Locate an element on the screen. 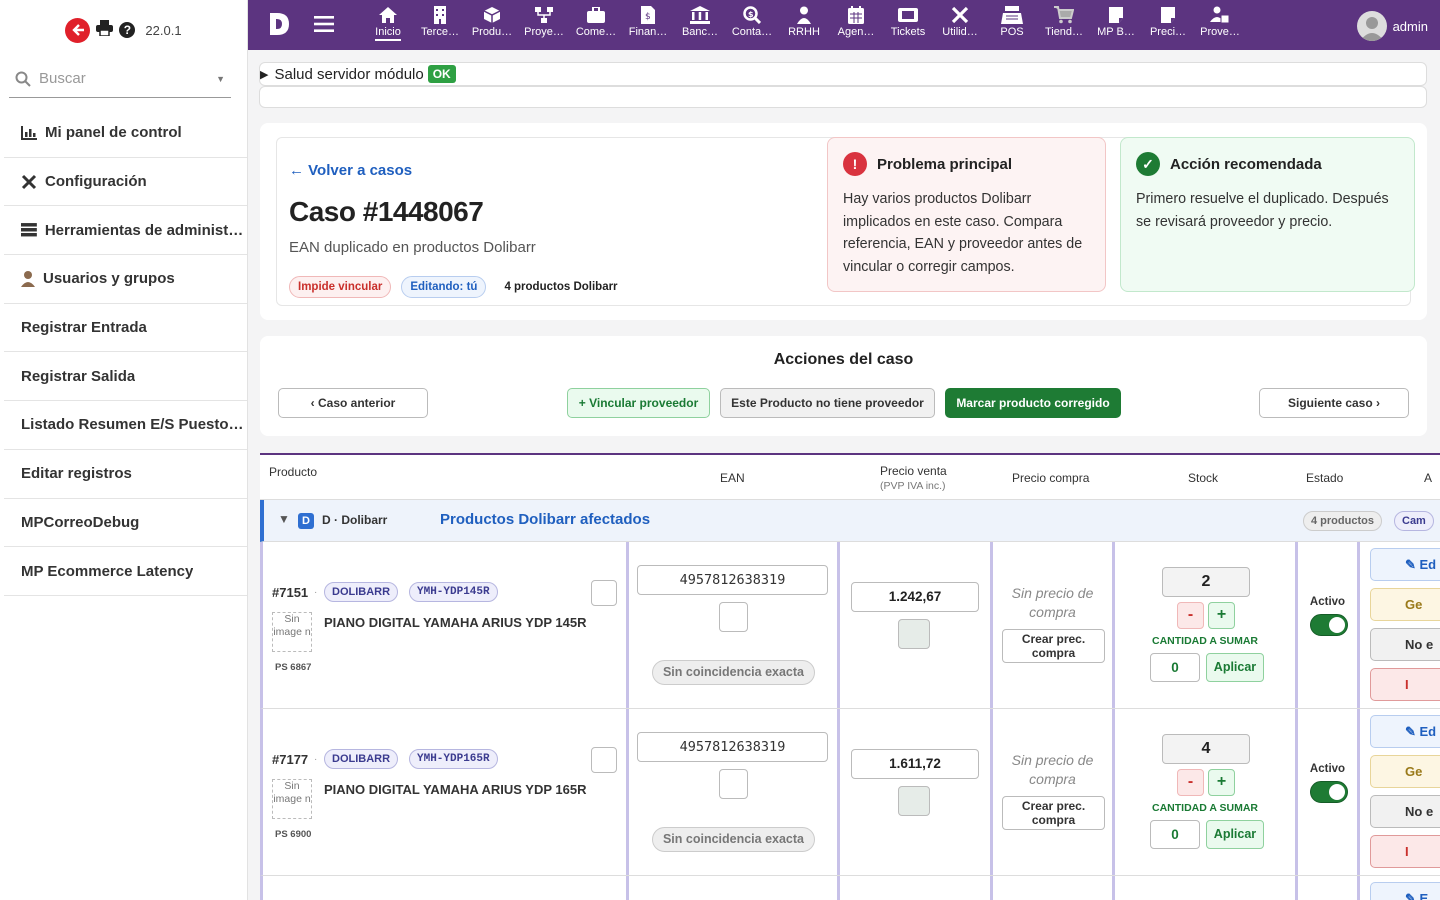 Image resolution: width=1440 pixels, height=900 pixels. qty-label: CANTIDAD A SUMAR is located at coordinates (1205, 641).